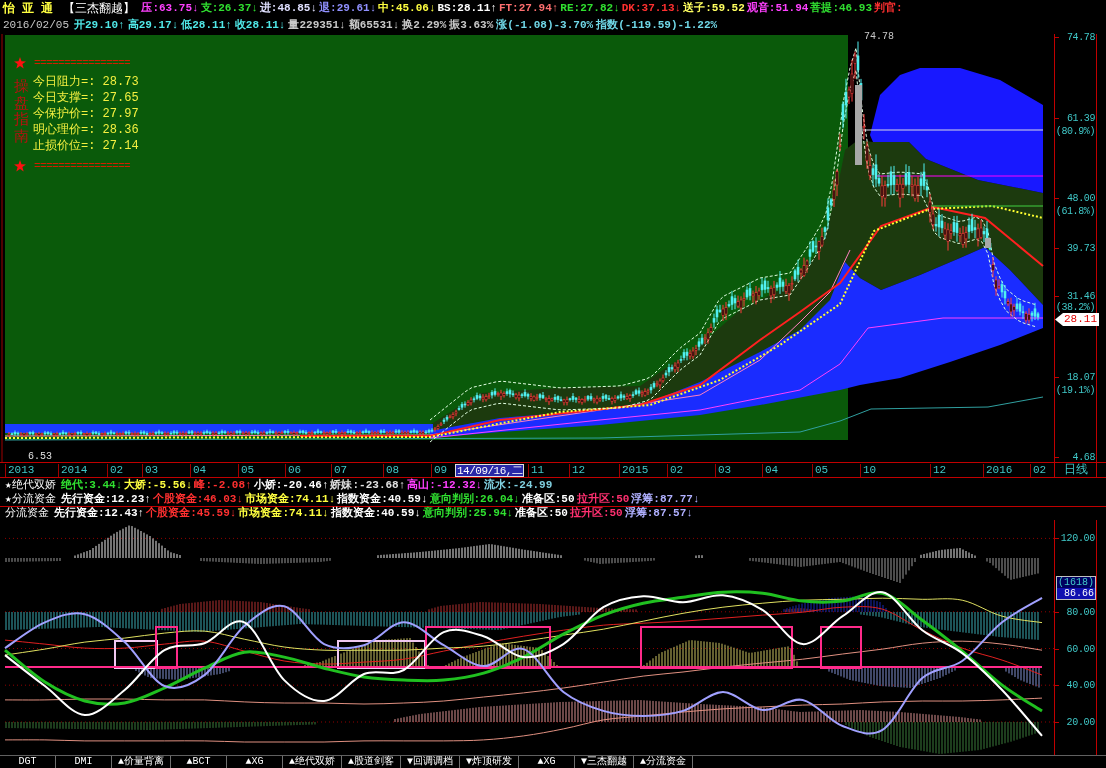  Describe the element at coordinates (30, 485) in the screenshot. I see `indicator-title: ★绝代双娇` at that location.